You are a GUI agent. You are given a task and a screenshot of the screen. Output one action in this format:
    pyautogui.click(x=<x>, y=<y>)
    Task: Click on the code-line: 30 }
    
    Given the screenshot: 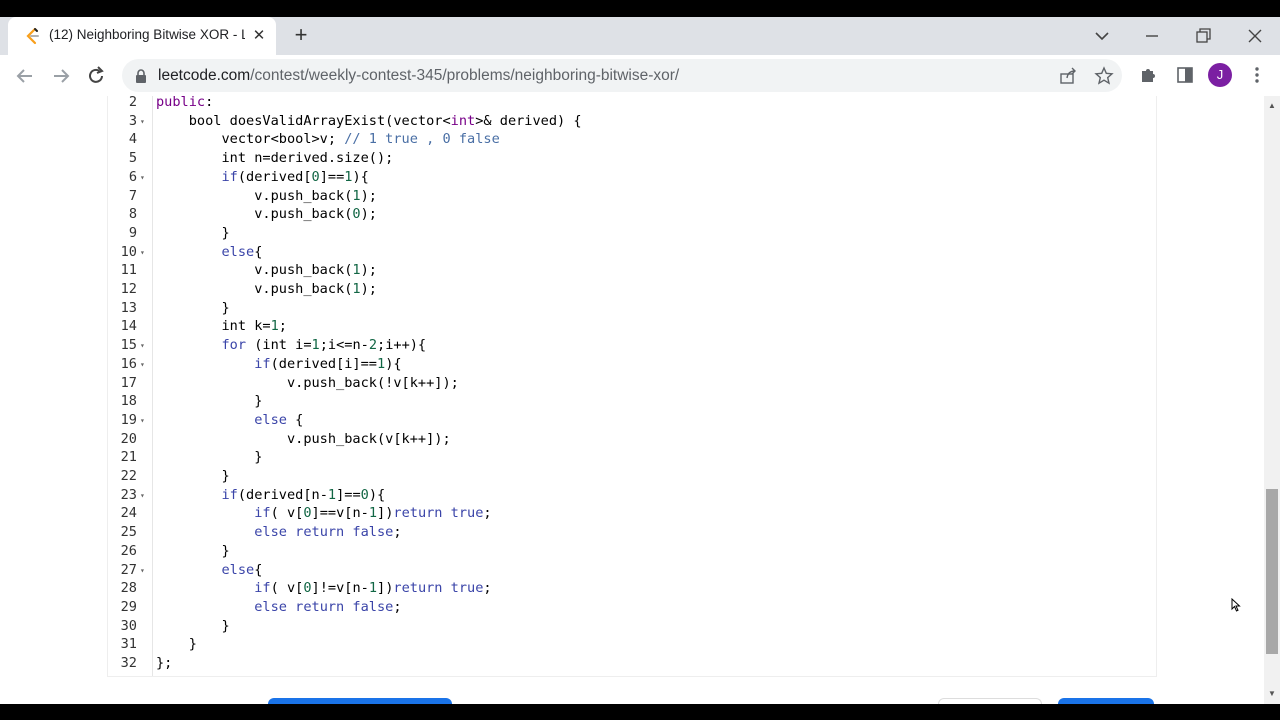 What is the action you would take?
    pyautogui.click(x=628, y=626)
    